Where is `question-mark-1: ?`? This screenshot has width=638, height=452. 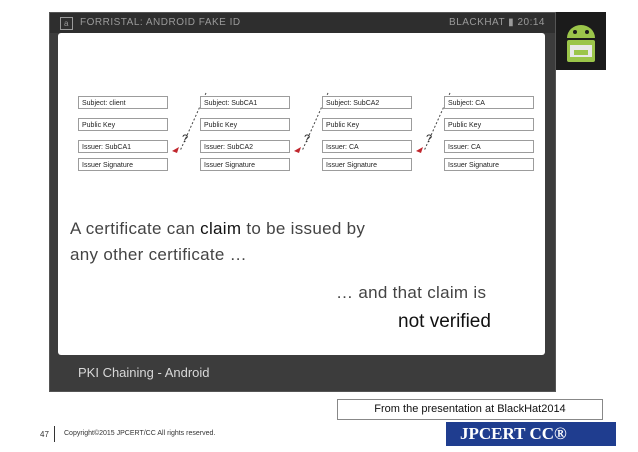
question-mark-1: ? is located at coordinates (185, 139).